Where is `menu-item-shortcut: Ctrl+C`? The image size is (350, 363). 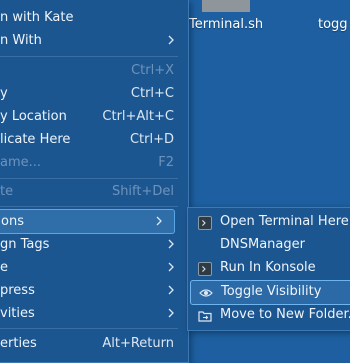 menu-item-shortcut: Ctrl+C is located at coordinates (152, 93).